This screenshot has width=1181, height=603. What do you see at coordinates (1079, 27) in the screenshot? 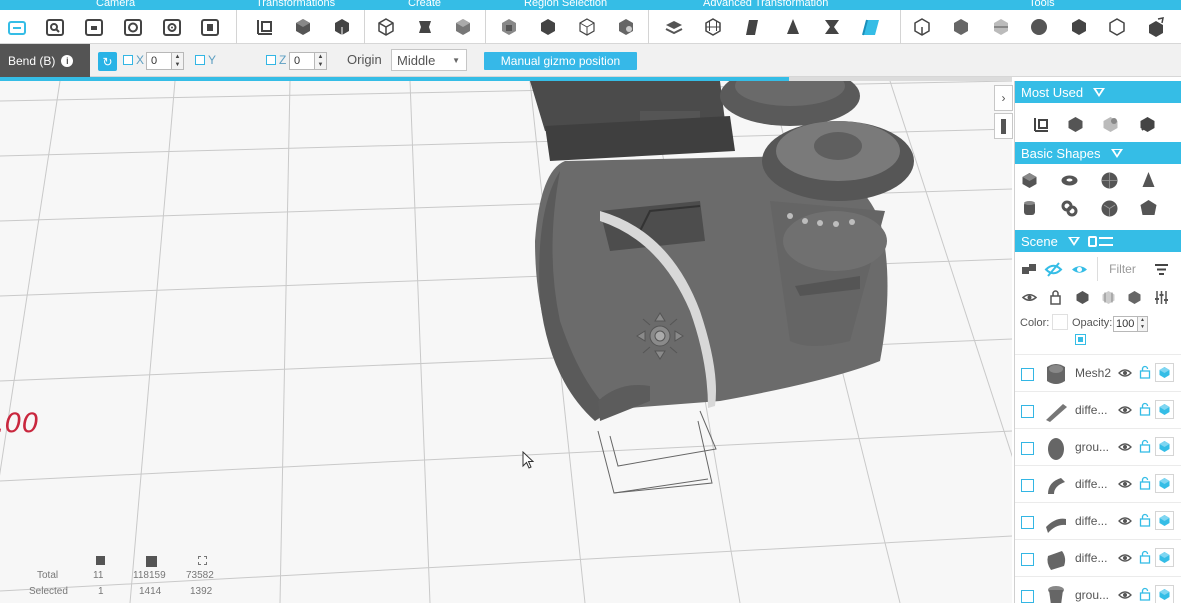
I see `tool-repair-button` at bounding box center [1079, 27].